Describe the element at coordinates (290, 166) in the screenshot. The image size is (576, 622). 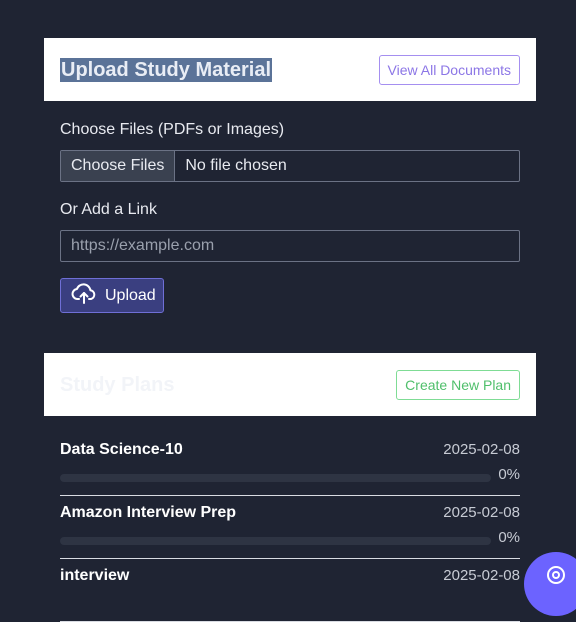
I see `file-input: Choose Files No file chosen` at that location.